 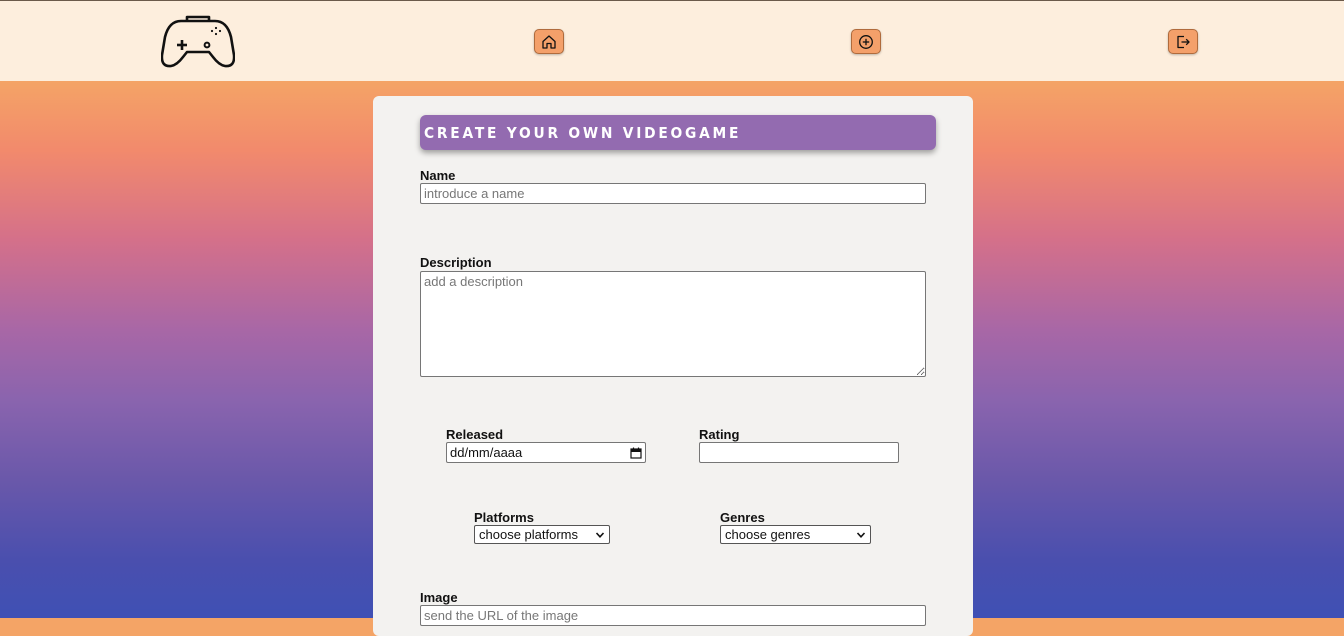 I want to click on form-title-bar: Create your own videogame, so click(x=678, y=132).